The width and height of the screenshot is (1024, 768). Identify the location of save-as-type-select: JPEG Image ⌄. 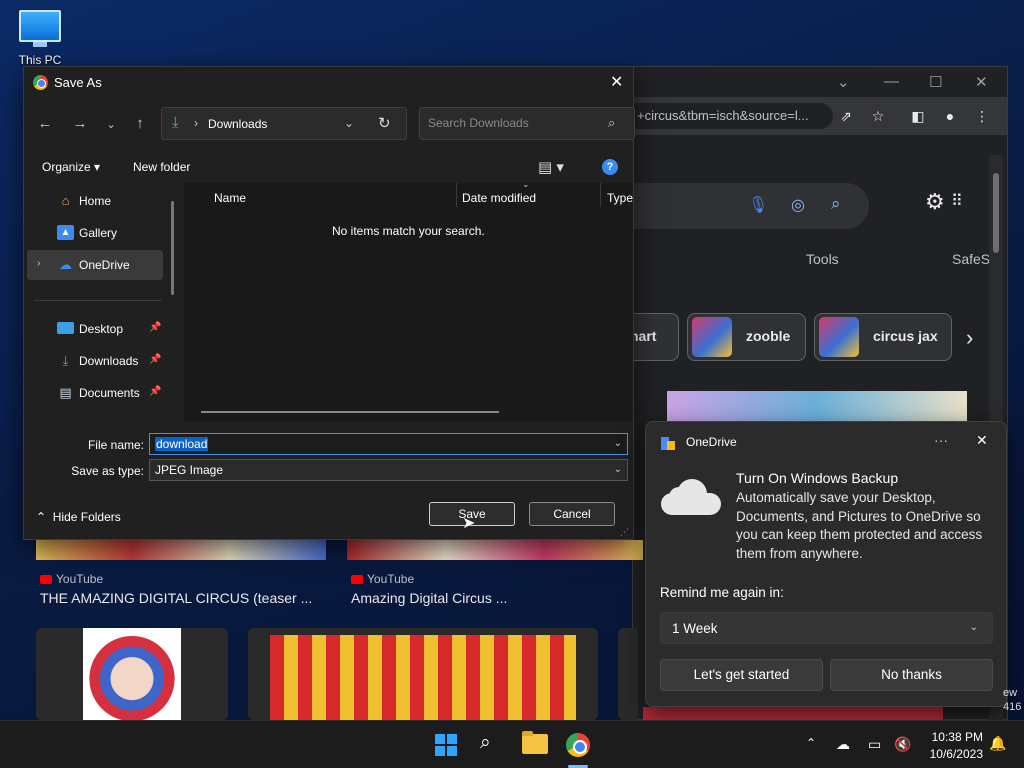
(388, 470).